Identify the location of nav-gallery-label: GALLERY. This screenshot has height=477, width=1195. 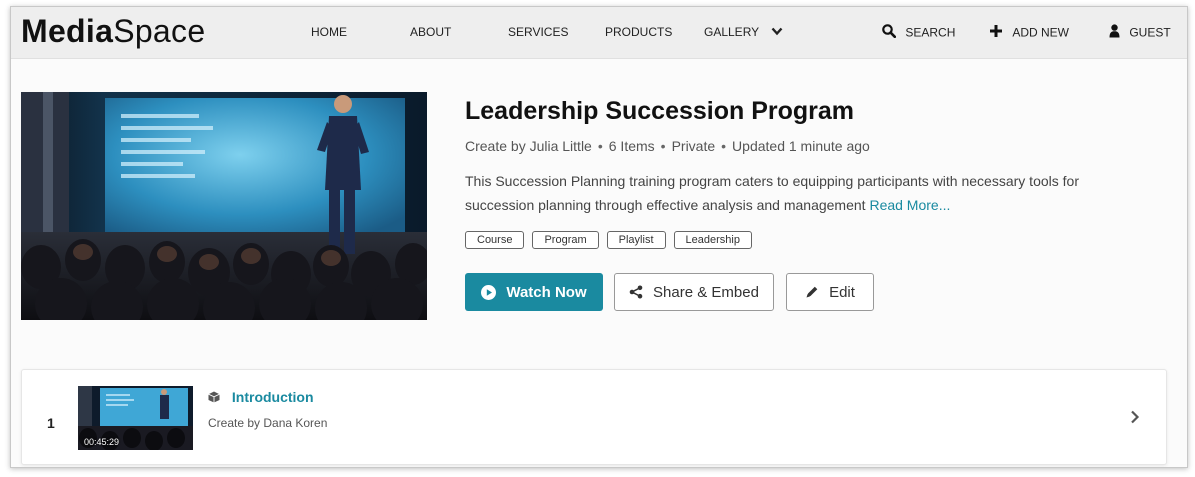
(732, 31).